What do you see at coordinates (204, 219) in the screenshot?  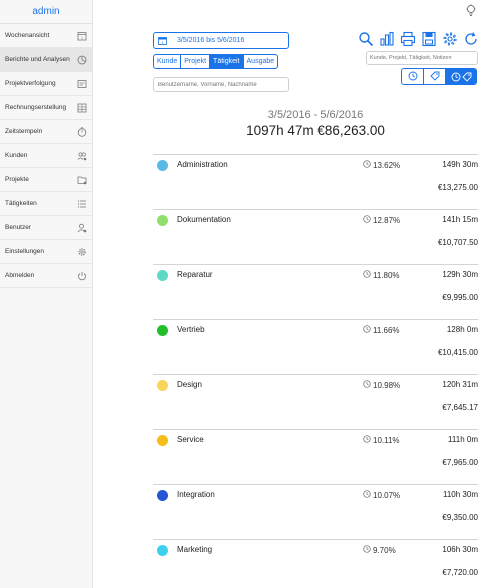 I see `activity-name: Dokumentation` at bounding box center [204, 219].